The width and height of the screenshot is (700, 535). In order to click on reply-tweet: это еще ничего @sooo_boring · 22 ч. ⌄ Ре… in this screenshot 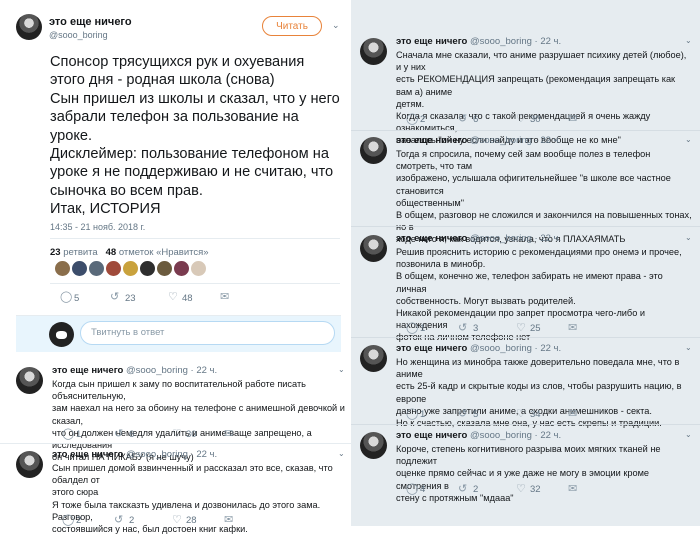, I will do `click(526, 287)`.